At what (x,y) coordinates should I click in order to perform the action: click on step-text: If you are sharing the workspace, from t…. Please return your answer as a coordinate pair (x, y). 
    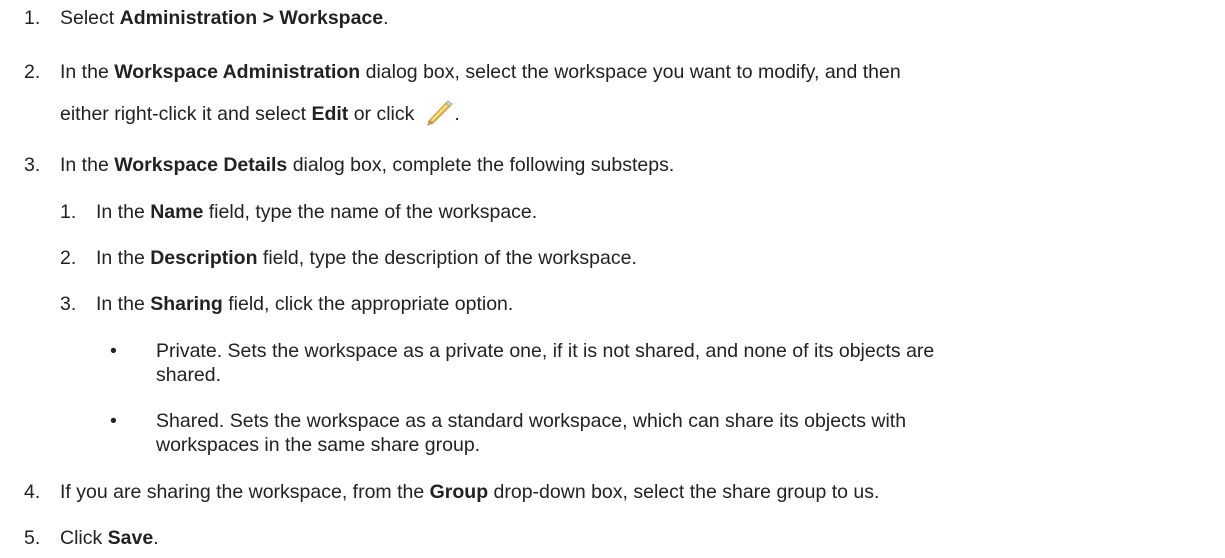
    Looking at the image, I should click on (470, 492).